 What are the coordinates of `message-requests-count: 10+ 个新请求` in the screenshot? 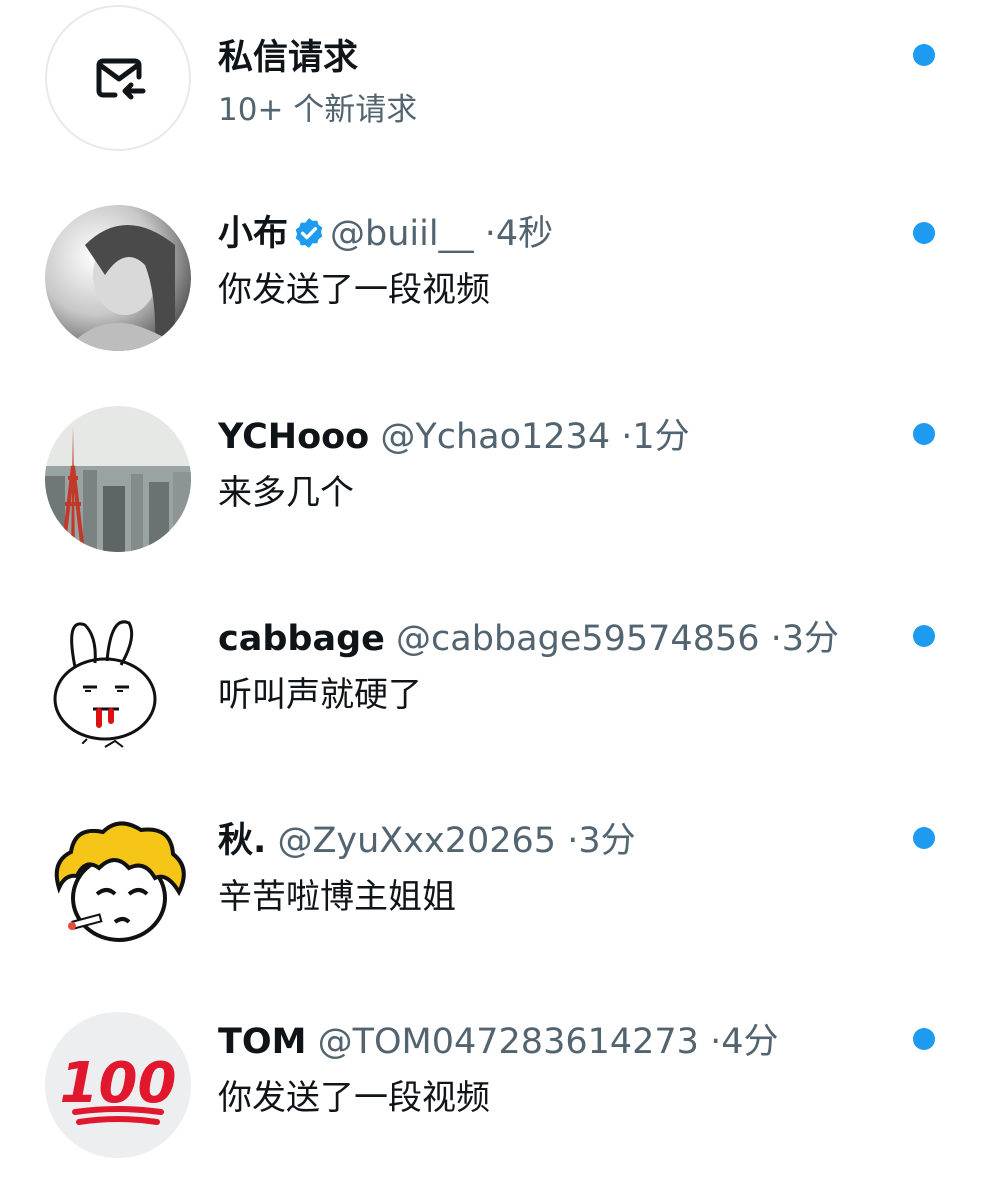 It's located at (318, 110).